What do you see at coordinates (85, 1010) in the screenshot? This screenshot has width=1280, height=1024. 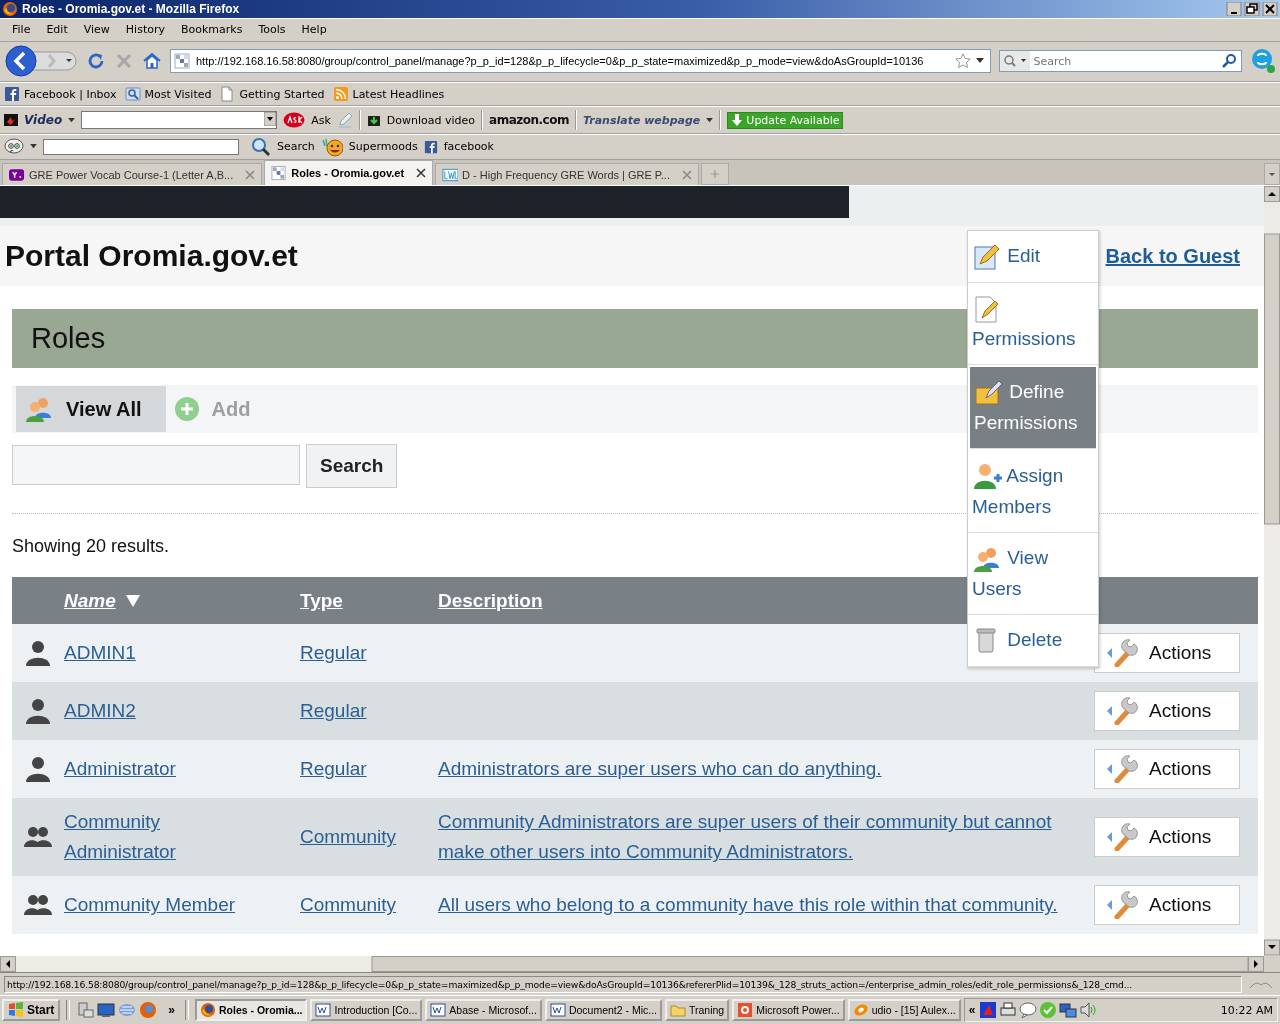 I see `network-computer-icon` at bounding box center [85, 1010].